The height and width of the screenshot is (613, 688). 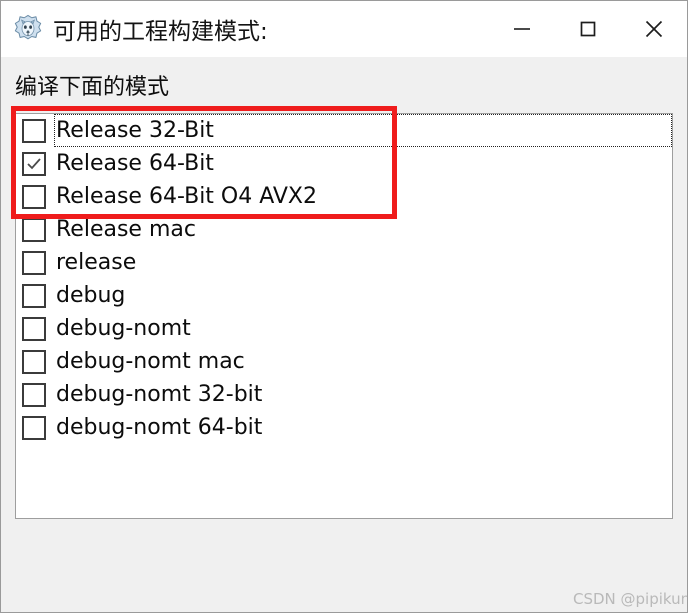 I want to click on list-item: release, so click(x=344, y=262).